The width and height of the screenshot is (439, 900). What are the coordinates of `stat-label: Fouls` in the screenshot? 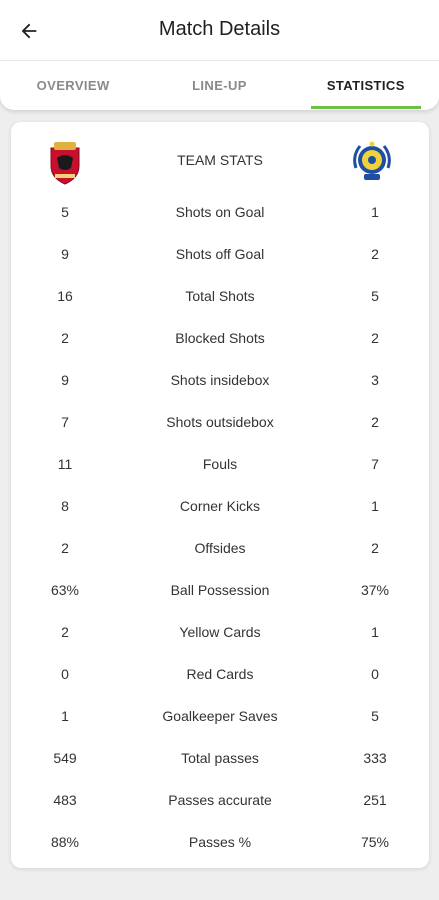 It's located at (220, 464).